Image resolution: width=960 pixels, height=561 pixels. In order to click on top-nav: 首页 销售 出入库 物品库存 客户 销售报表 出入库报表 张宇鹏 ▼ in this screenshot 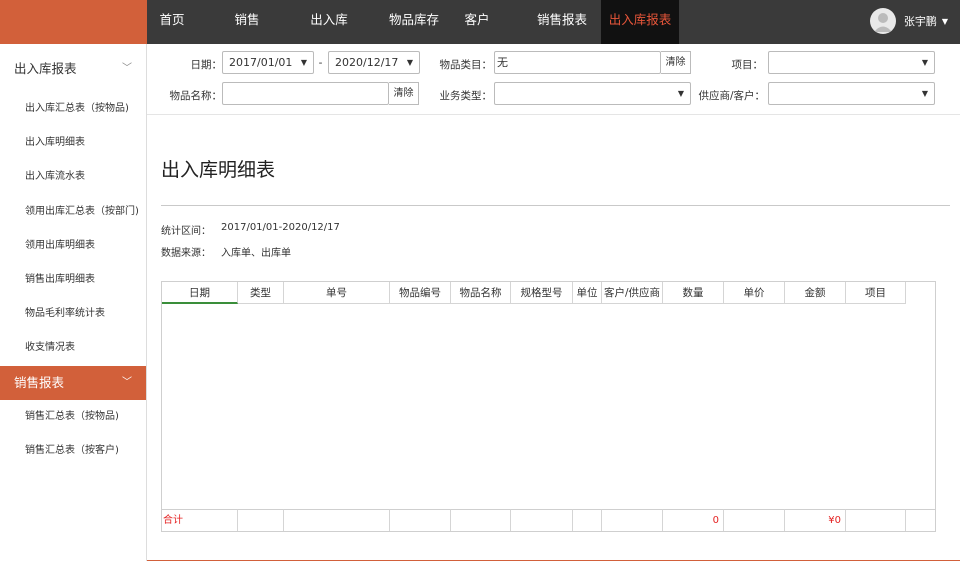, I will do `click(553, 22)`.